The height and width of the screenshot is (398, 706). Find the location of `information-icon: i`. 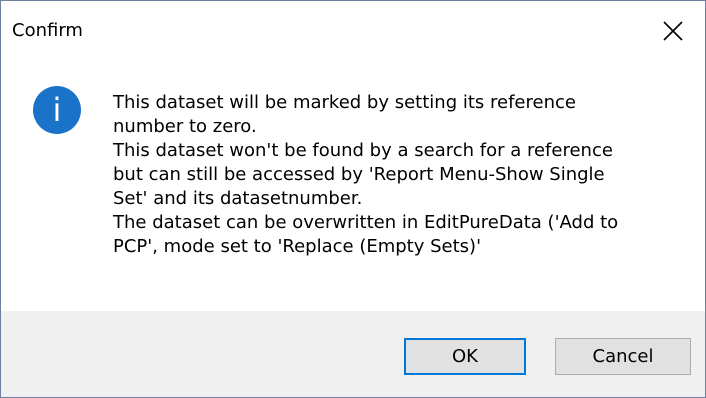

information-icon: i is located at coordinates (57, 110).